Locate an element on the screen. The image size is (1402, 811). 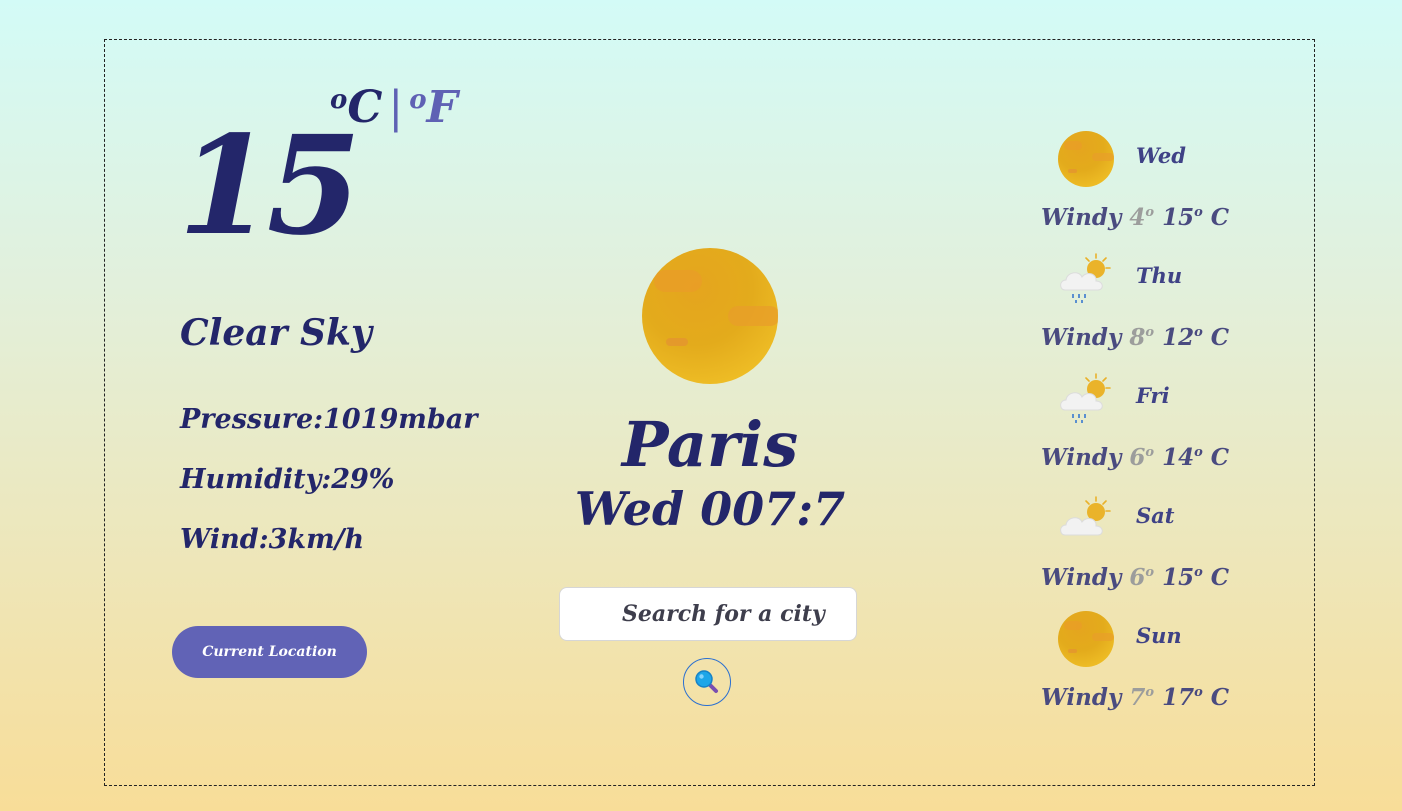
unit-toggle: oC | oF is located at coordinates (394, 108).